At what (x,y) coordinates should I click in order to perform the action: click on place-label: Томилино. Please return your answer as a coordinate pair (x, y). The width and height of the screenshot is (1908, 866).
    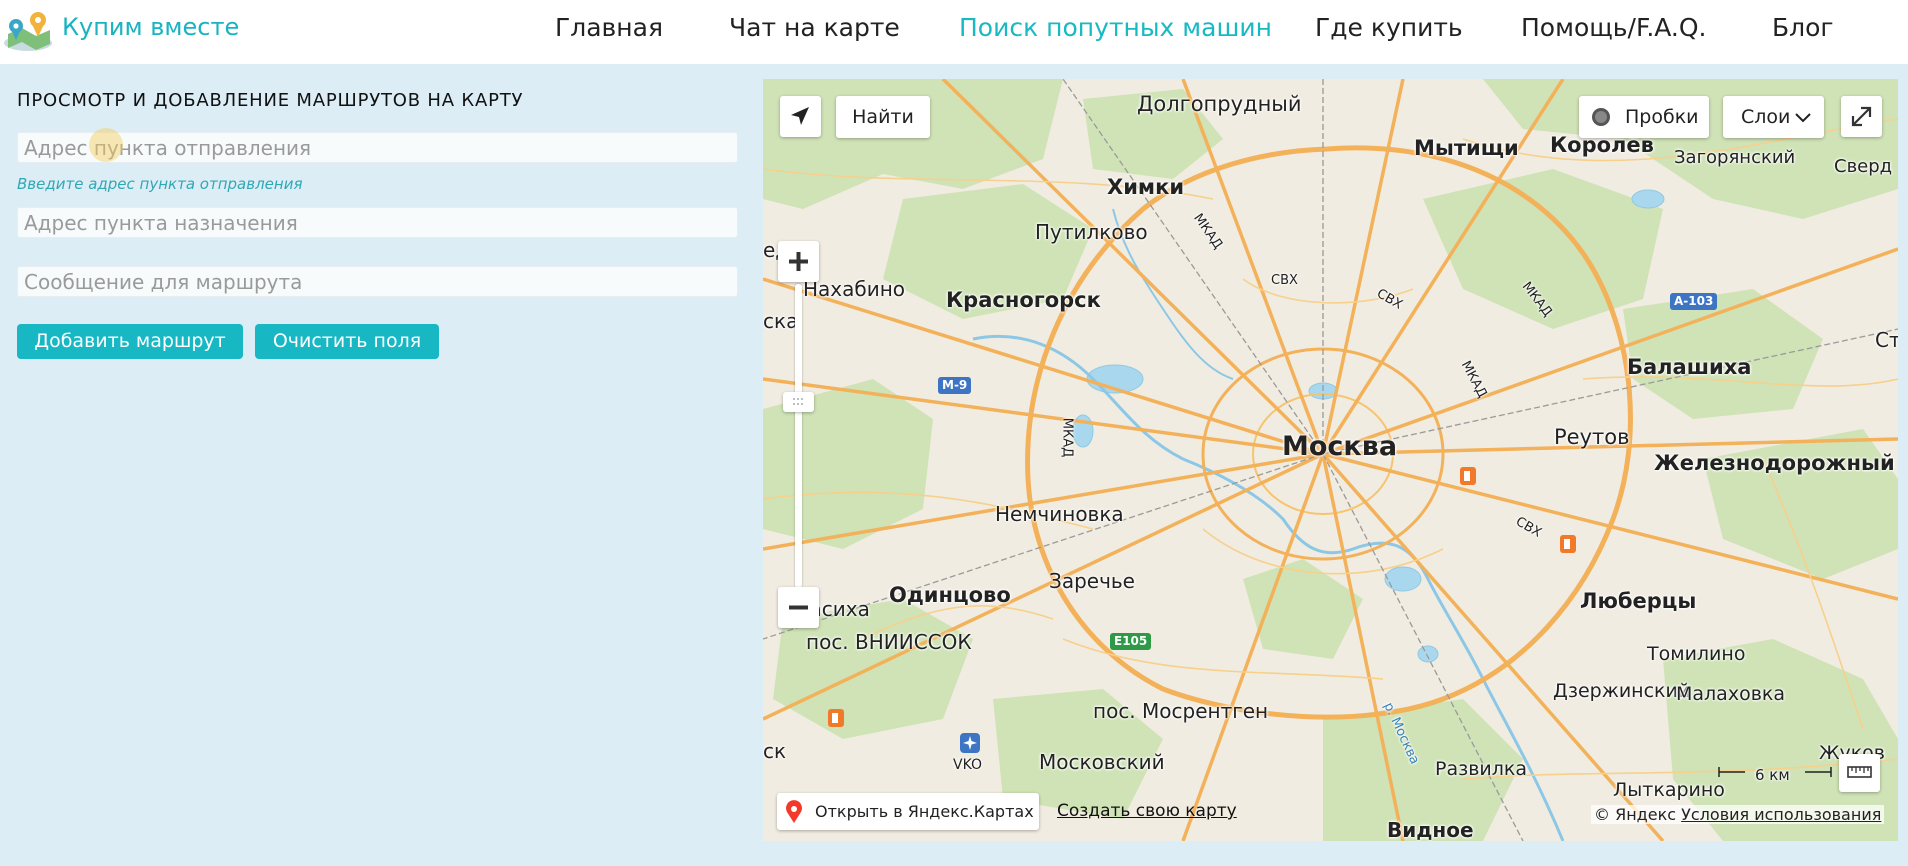
    Looking at the image, I should click on (1696, 654).